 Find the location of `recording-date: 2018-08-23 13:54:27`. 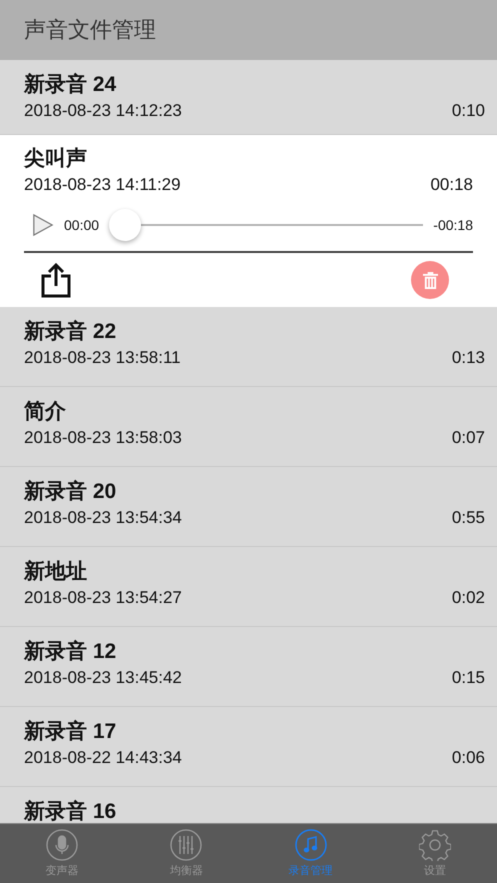

recording-date: 2018-08-23 13:54:27 is located at coordinates (103, 598).